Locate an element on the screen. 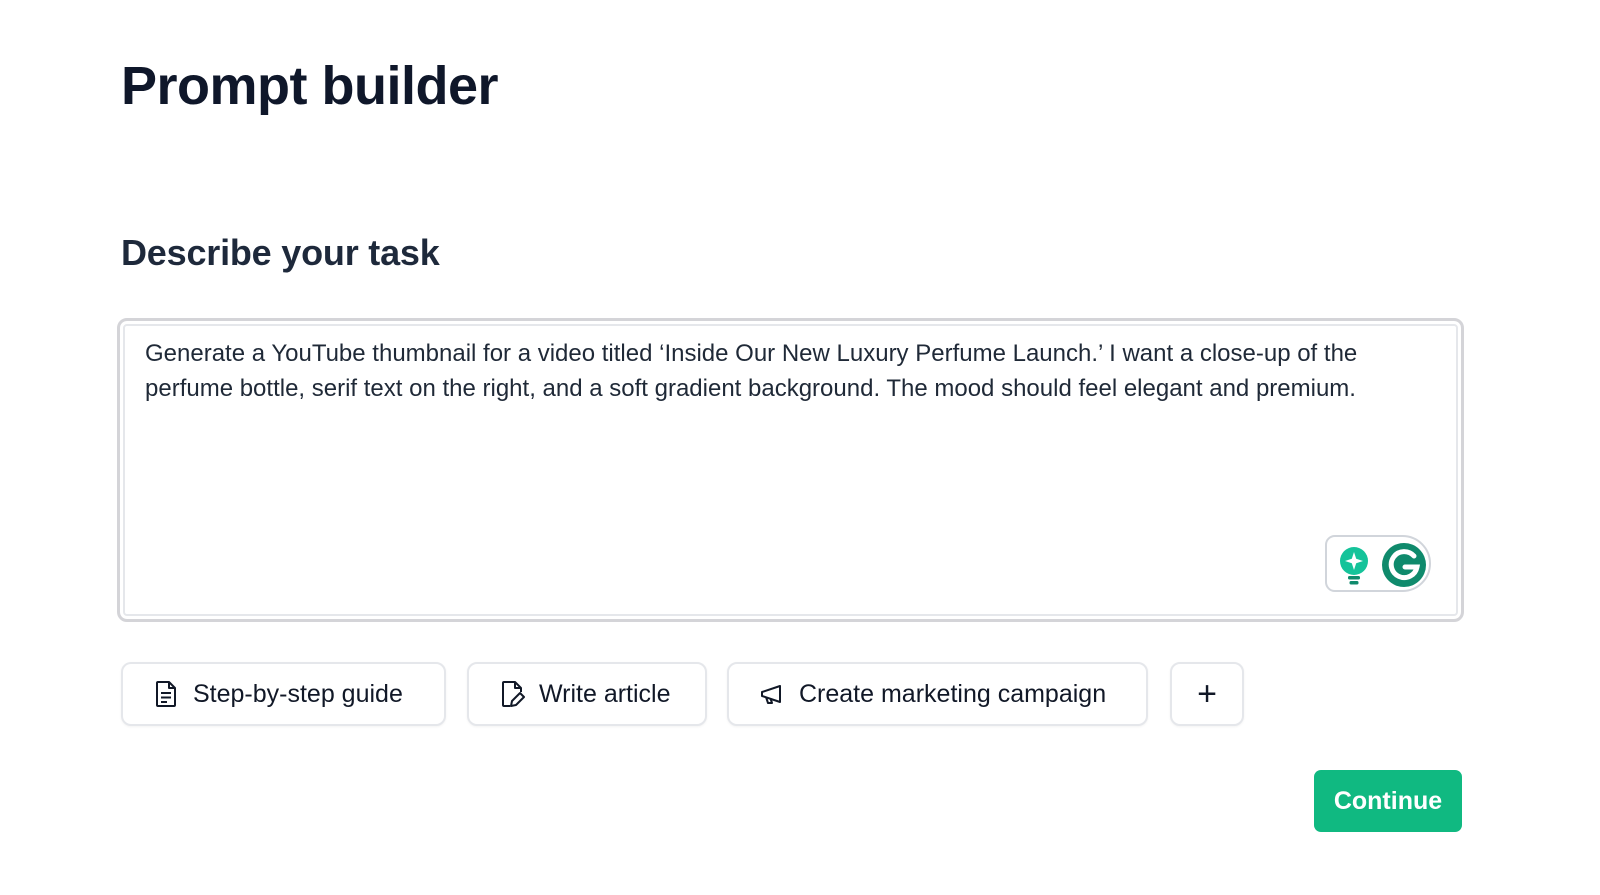 The width and height of the screenshot is (1600, 895). template-chip-create-marketing-campaign: Create marketing campaign is located at coordinates (937, 694).